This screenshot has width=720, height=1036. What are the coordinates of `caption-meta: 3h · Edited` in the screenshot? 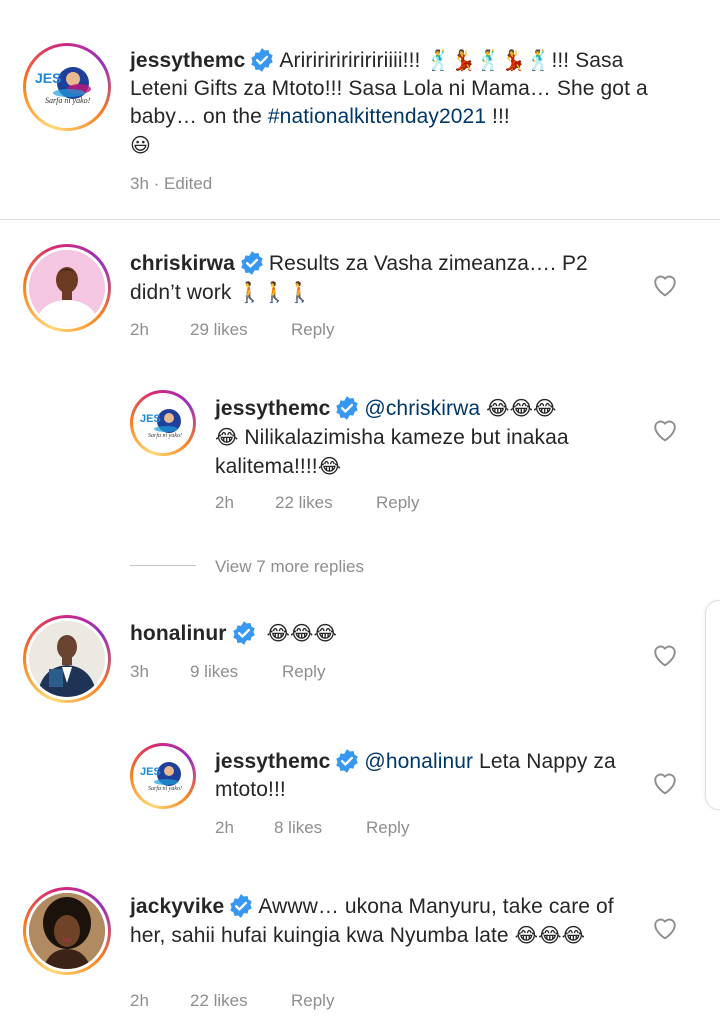 It's located at (171, 184).